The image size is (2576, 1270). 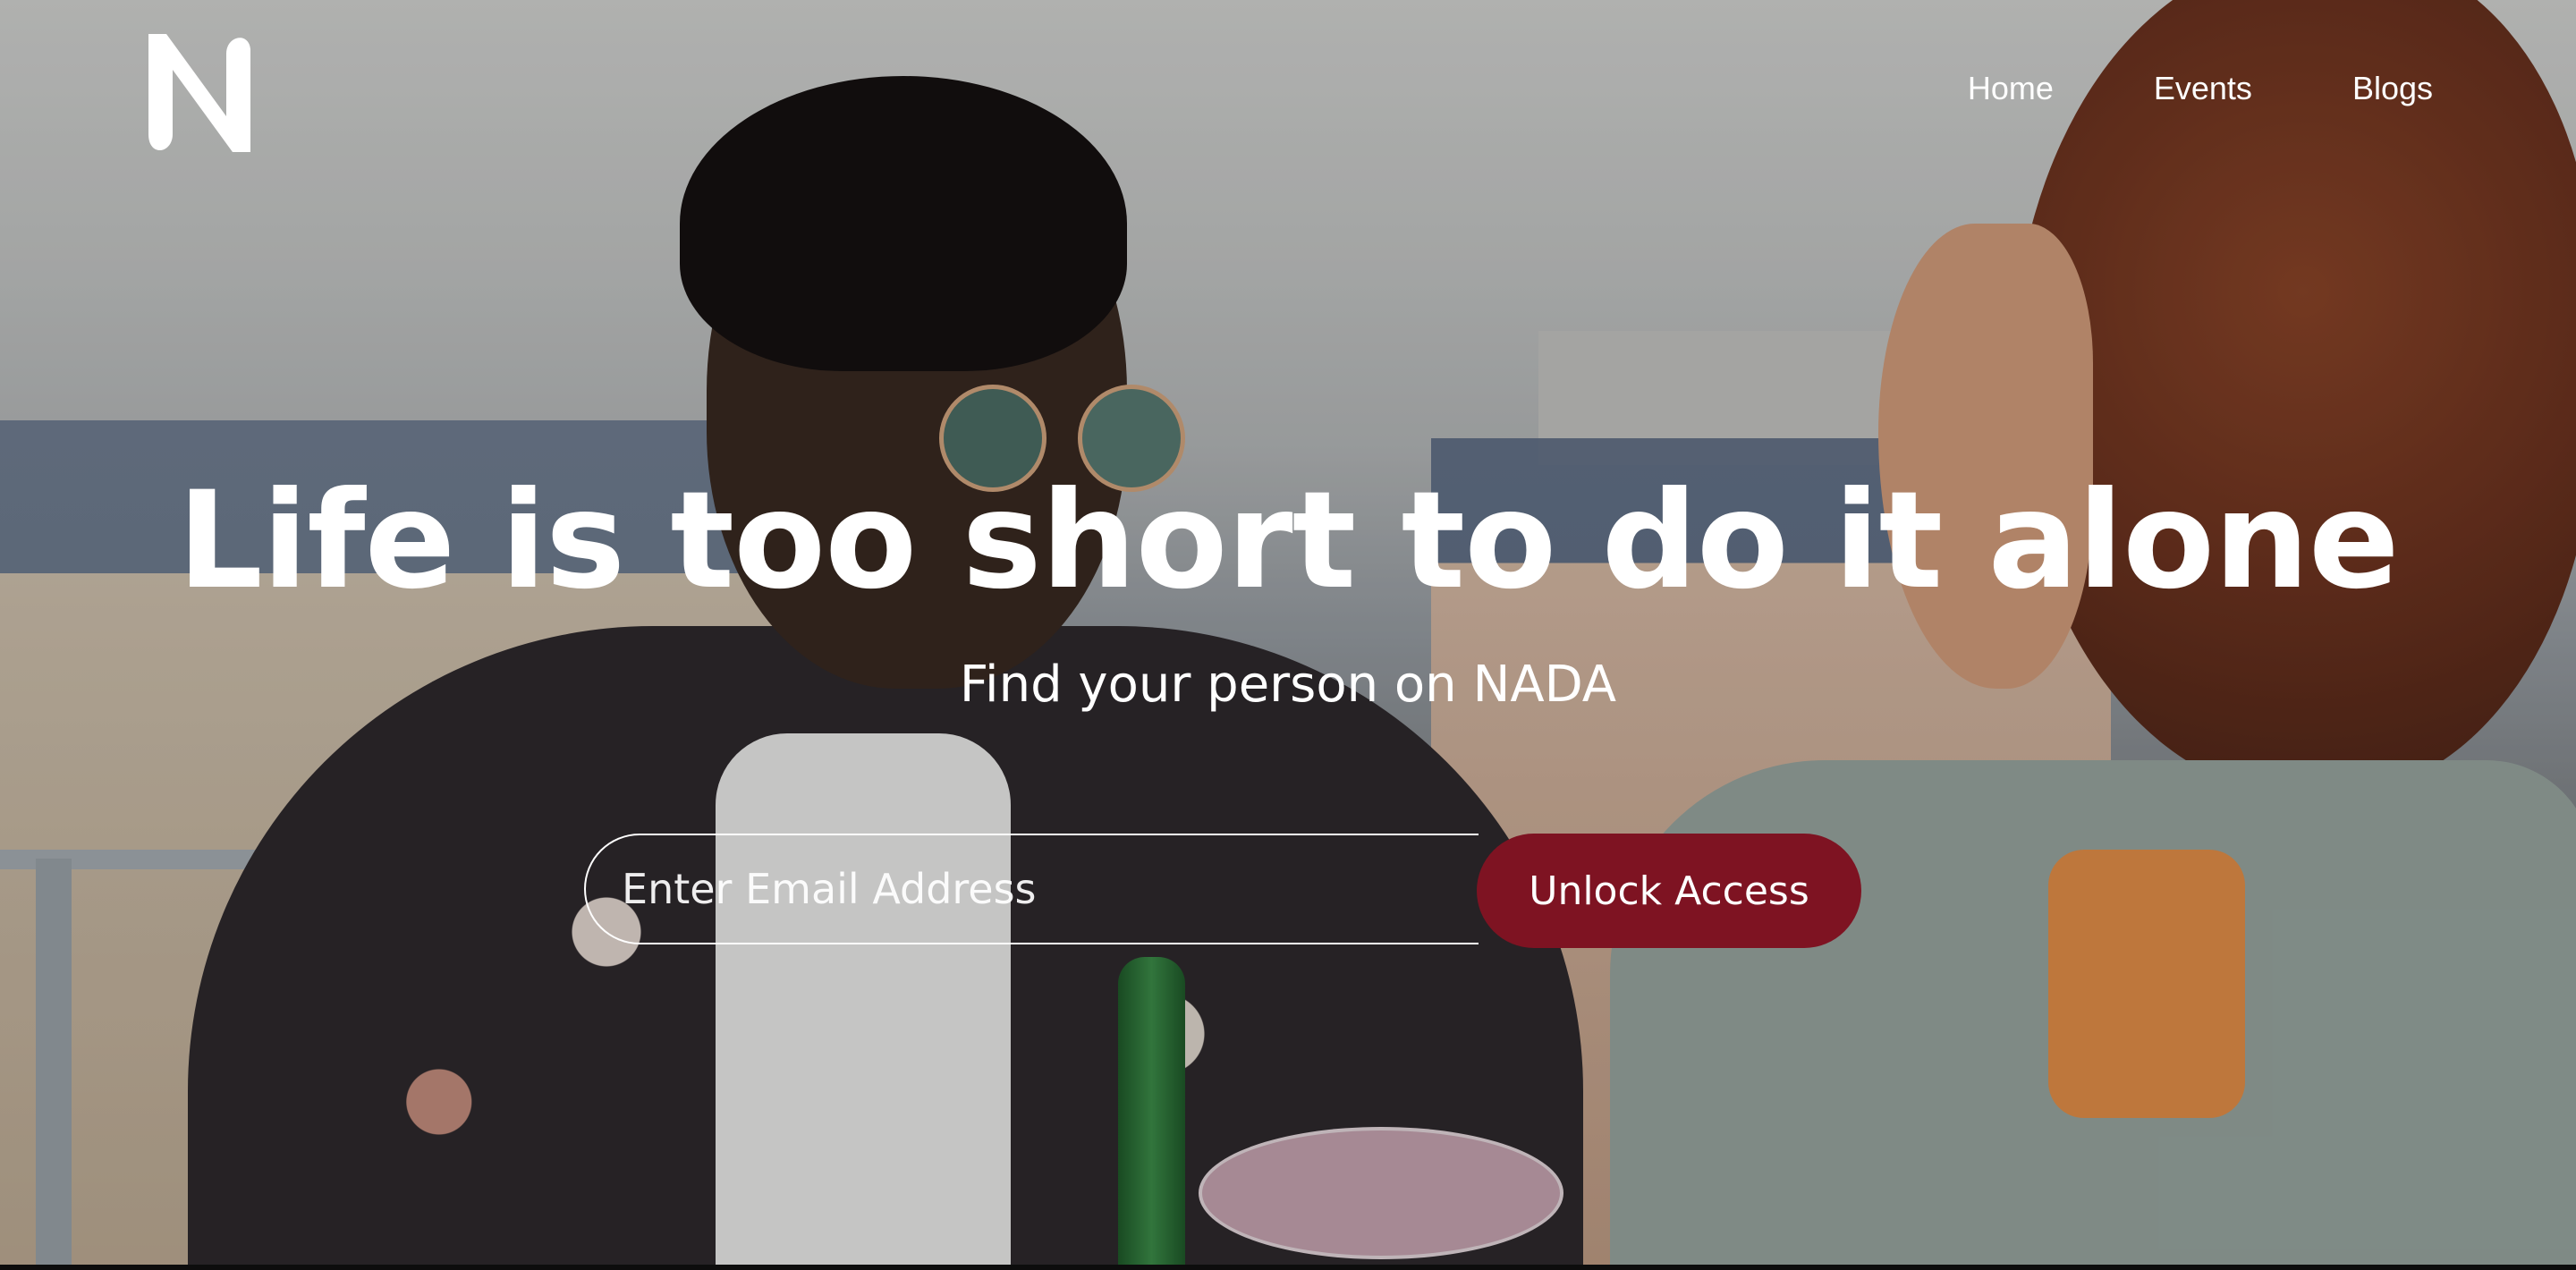 I want to click on top-navigation: Home Events Blogs, so click(x=2200, y=88).